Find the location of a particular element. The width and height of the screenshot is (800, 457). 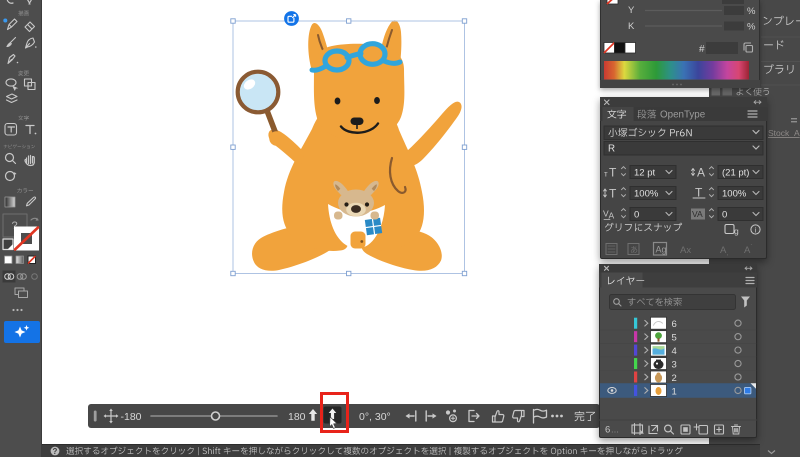

svg-text: т is located at coordinates (606, 174).